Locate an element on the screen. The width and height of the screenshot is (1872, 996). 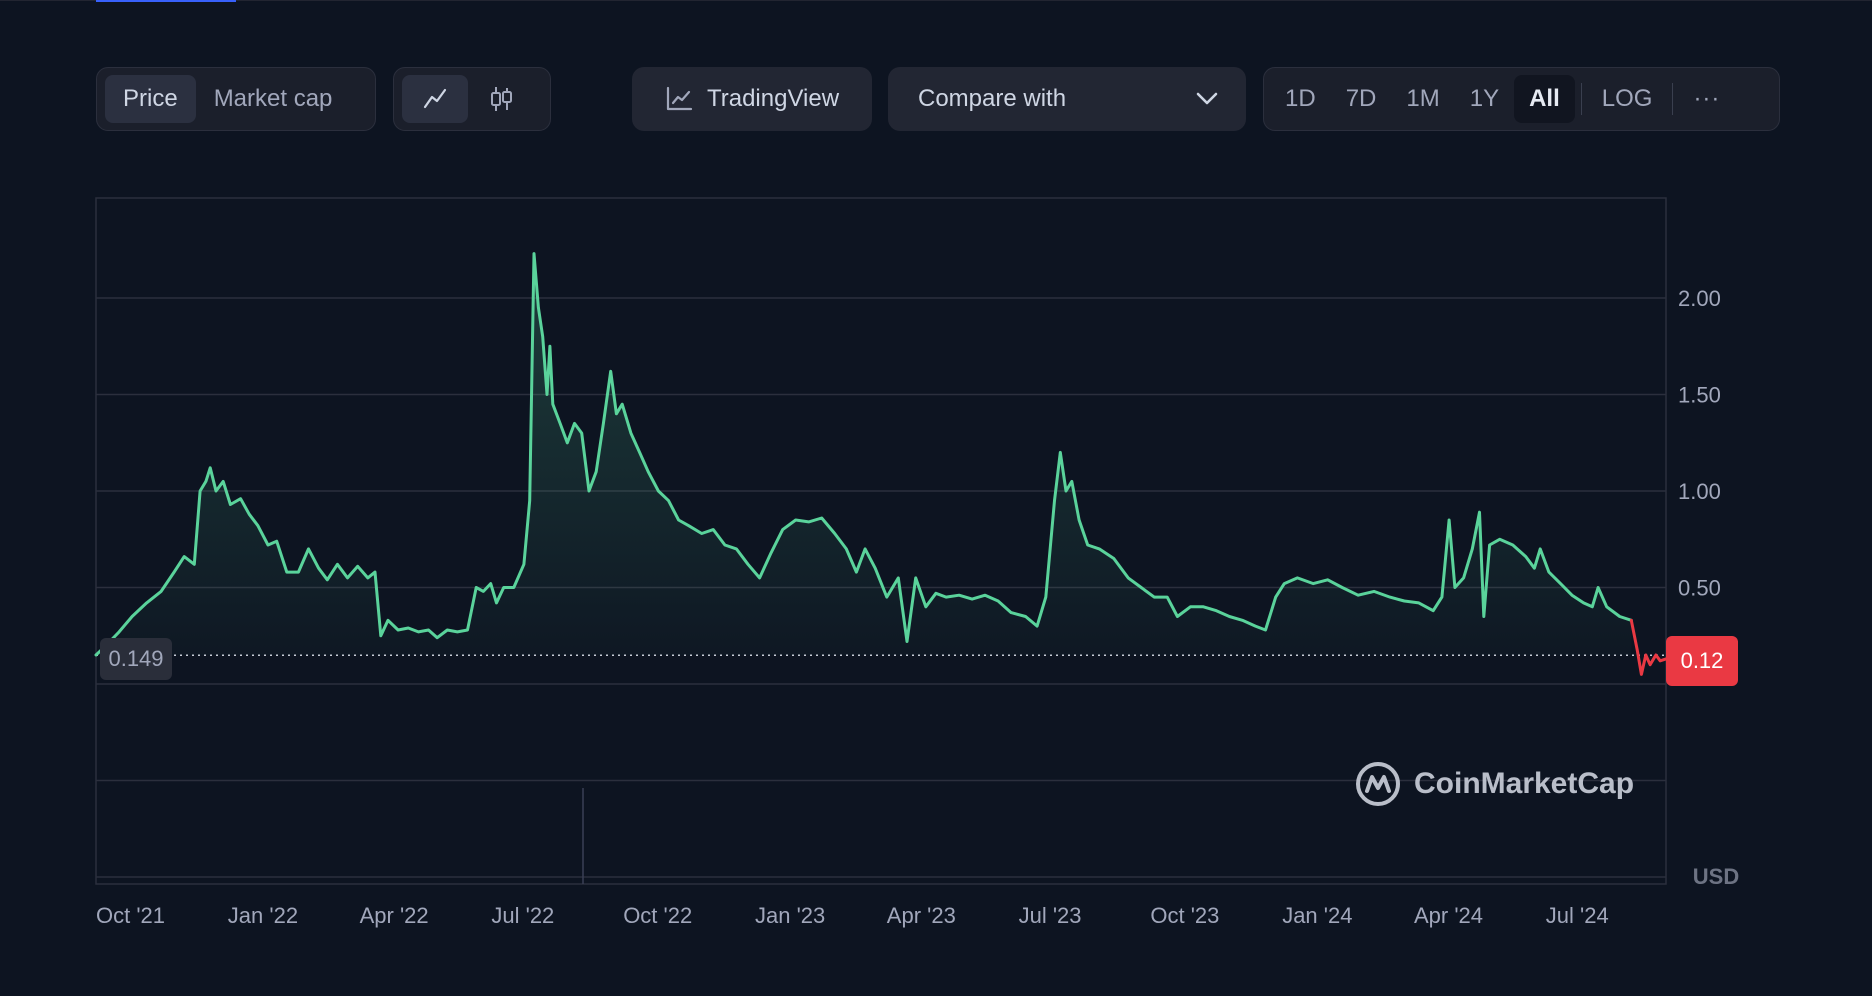
coinmarketcap-logo-icon is located at coordinates (1378, 784).